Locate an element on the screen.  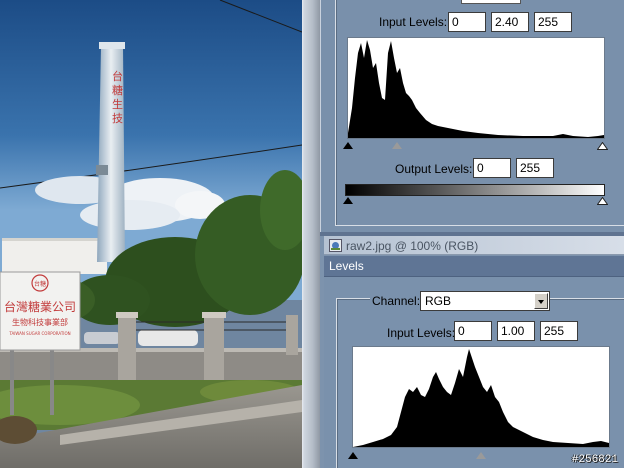
channel-select-value: RGB is located at coordinates (438, 301).